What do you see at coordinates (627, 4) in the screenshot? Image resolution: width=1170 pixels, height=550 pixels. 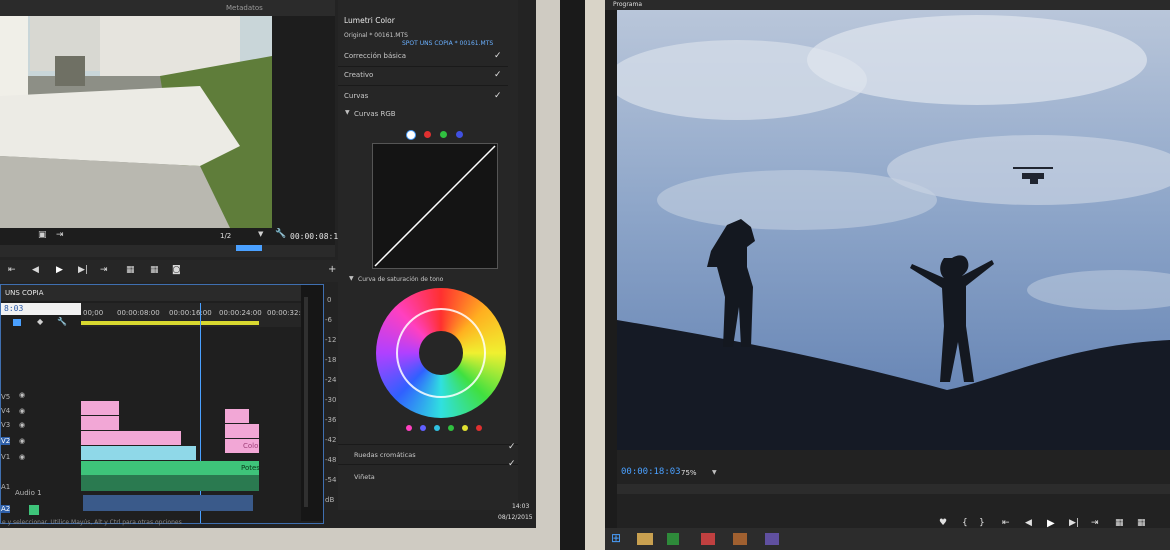 I see `program-title: Programa` at bounding box center [627, 4].